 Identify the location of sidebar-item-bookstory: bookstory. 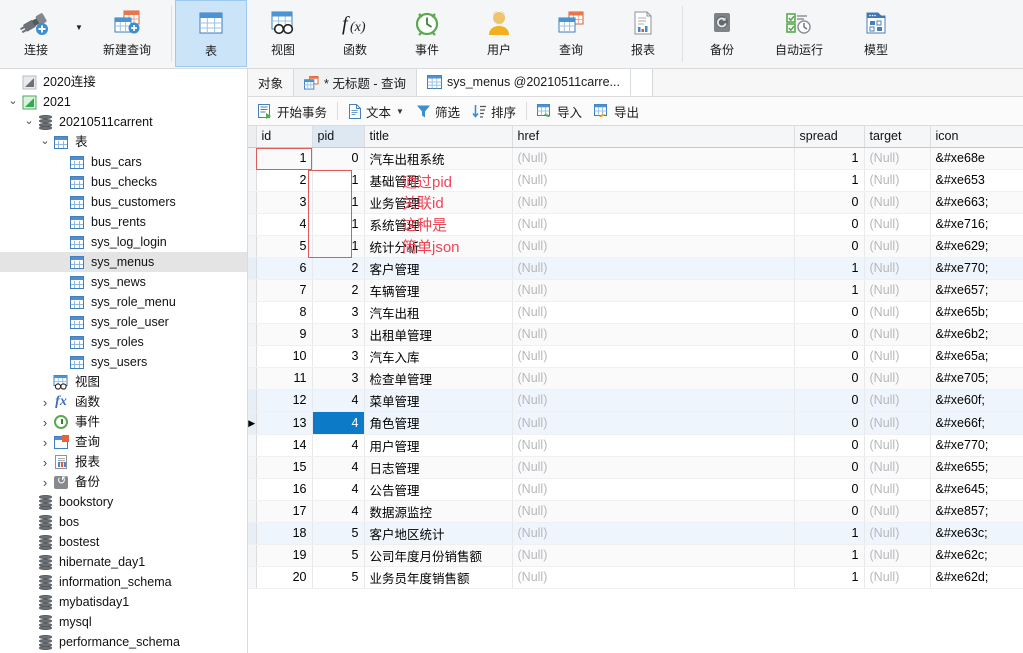
(123, 502).